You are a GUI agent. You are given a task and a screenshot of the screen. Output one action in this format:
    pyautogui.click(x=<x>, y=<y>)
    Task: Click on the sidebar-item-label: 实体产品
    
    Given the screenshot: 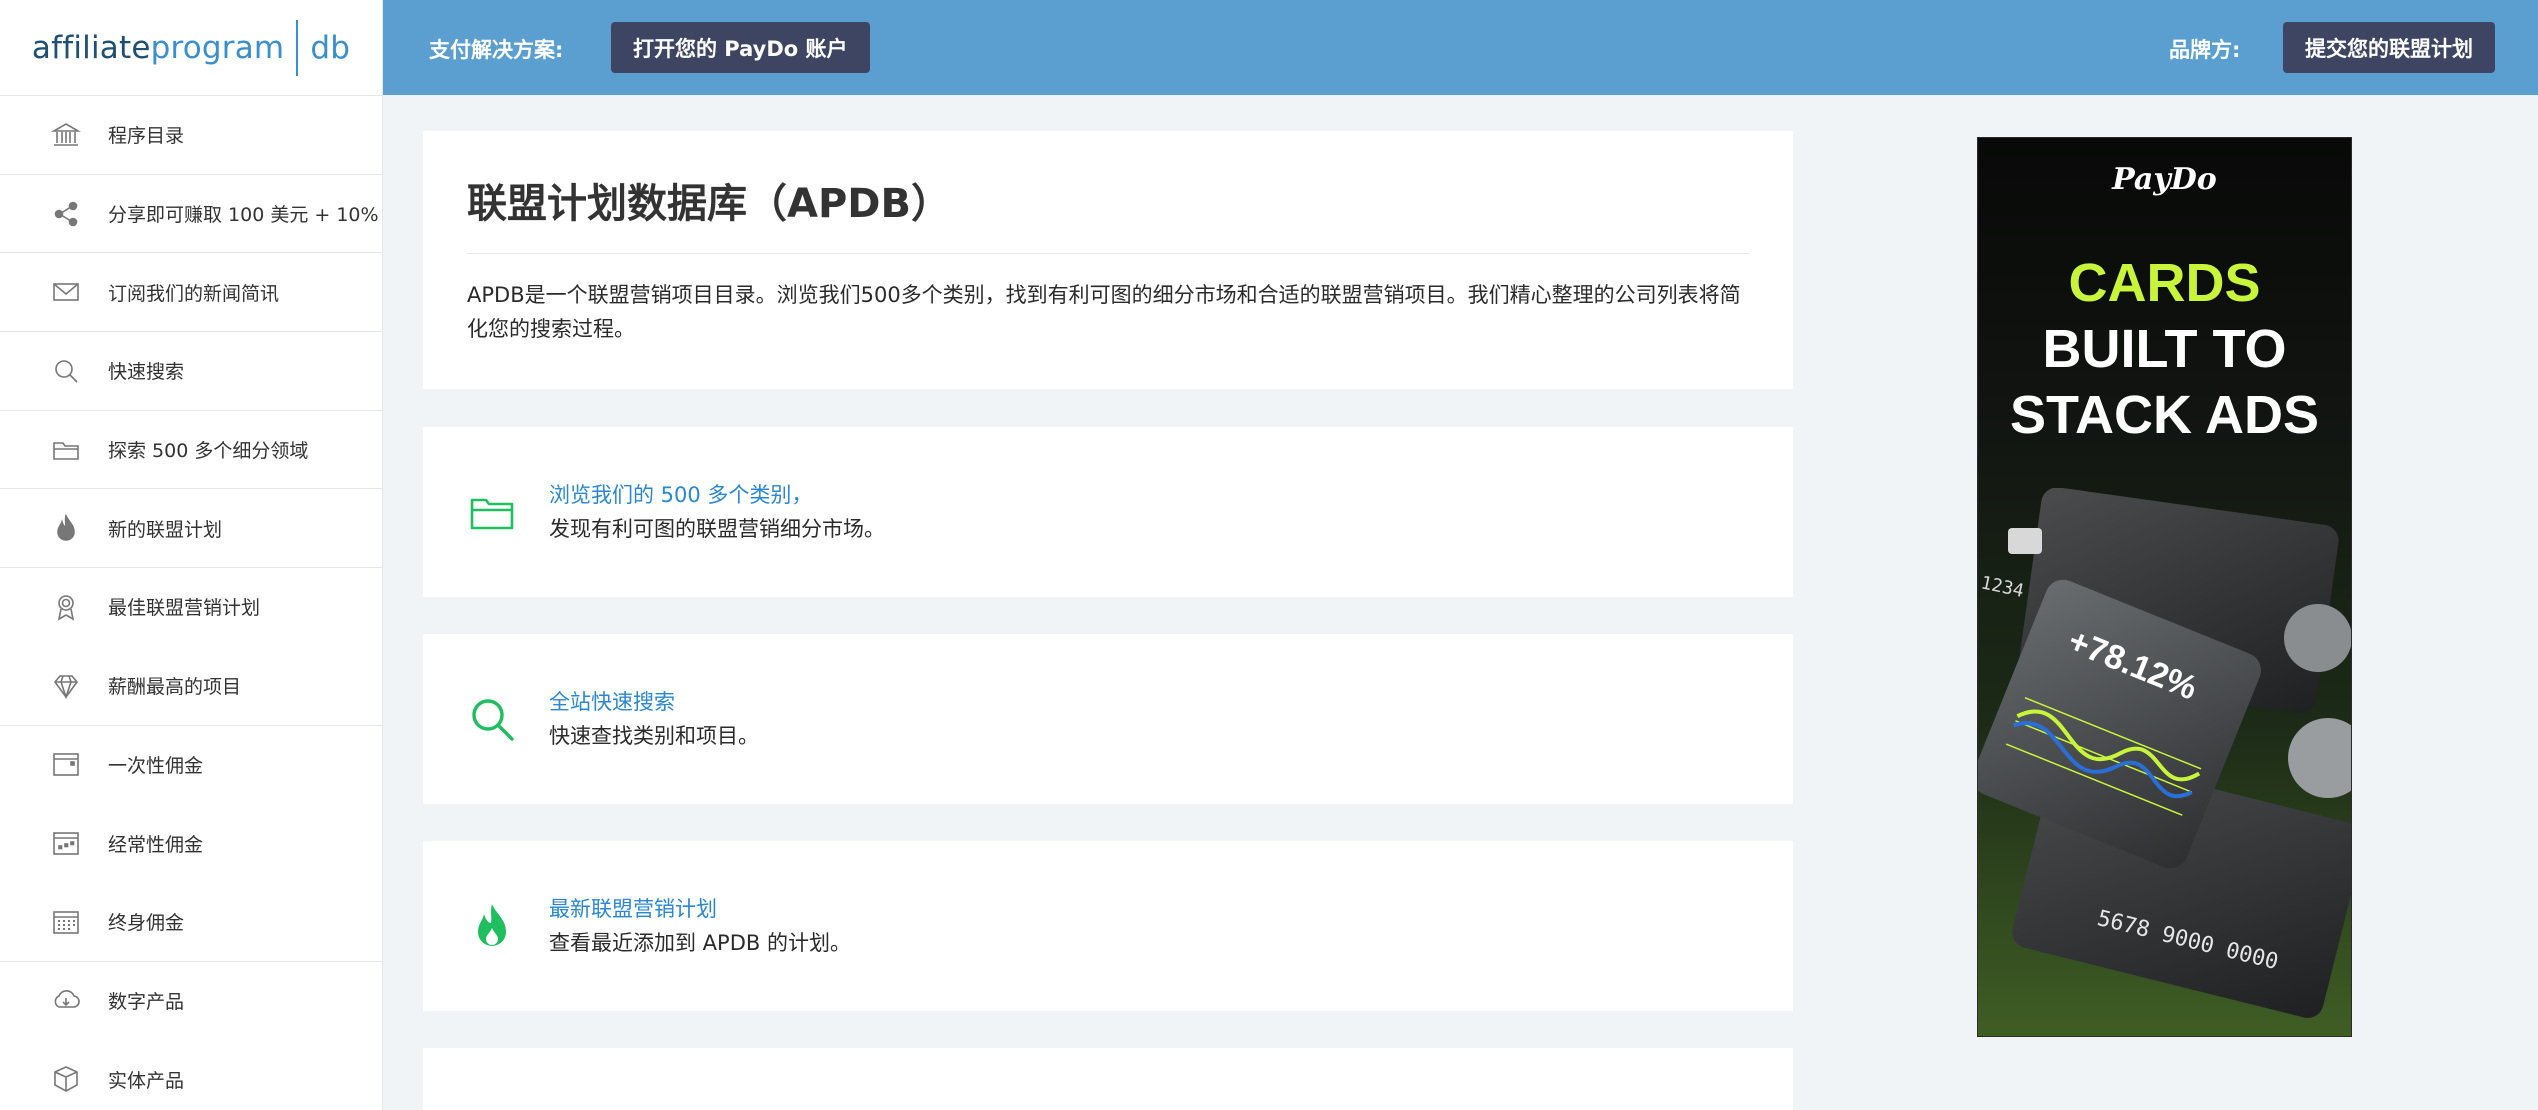 What is the action you would take?
    pyautogui.click(x=146, y=1080)
    